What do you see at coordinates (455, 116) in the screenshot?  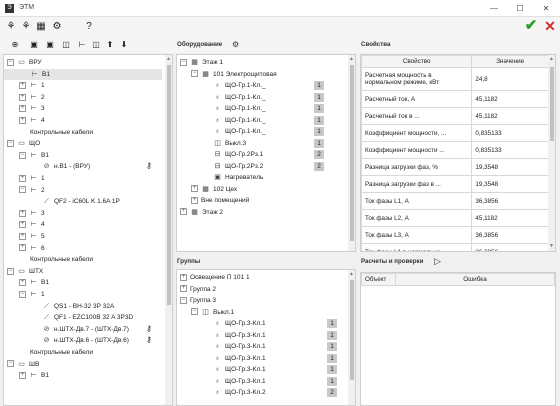 I see `property-row: Расчетный ток в ... 45,1182` at bounding box center [455, 116].